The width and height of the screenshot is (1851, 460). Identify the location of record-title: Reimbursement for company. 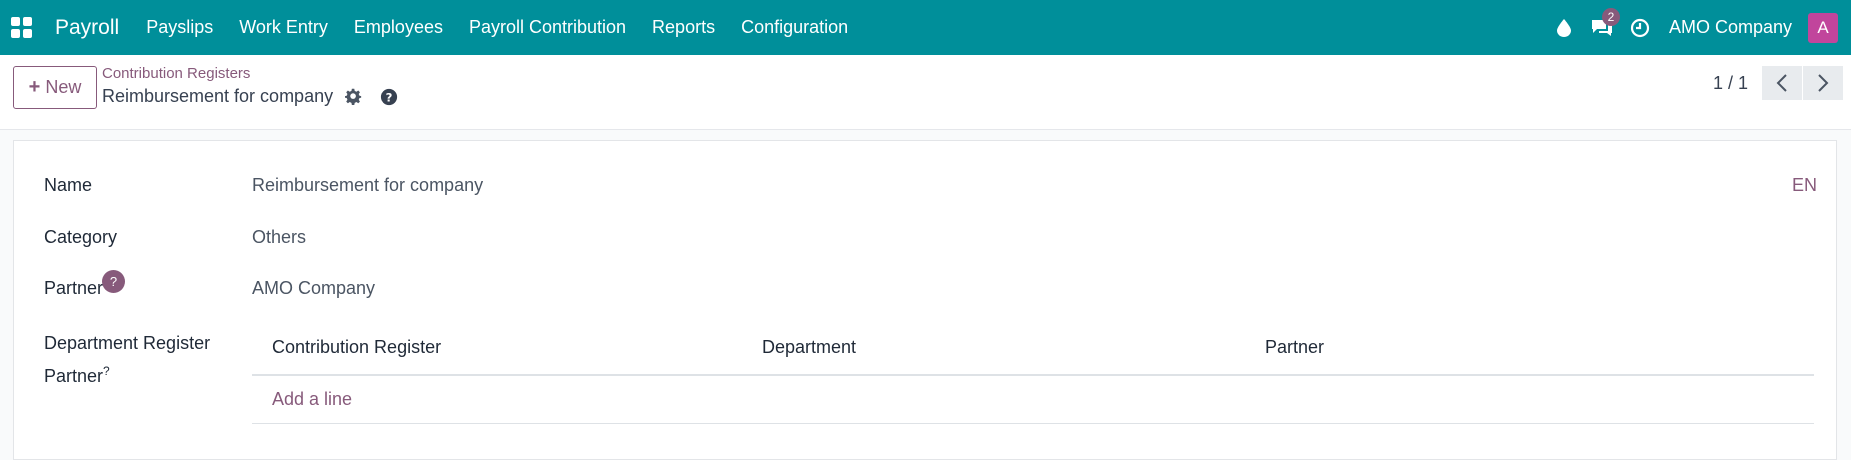
(218, 96).